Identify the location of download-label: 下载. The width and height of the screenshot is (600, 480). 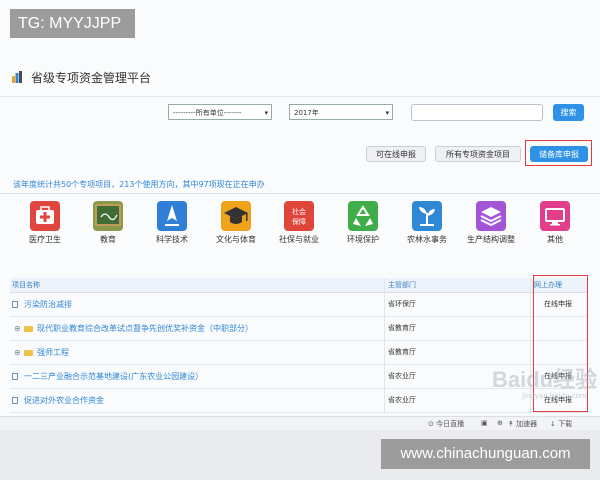
(565, 424).